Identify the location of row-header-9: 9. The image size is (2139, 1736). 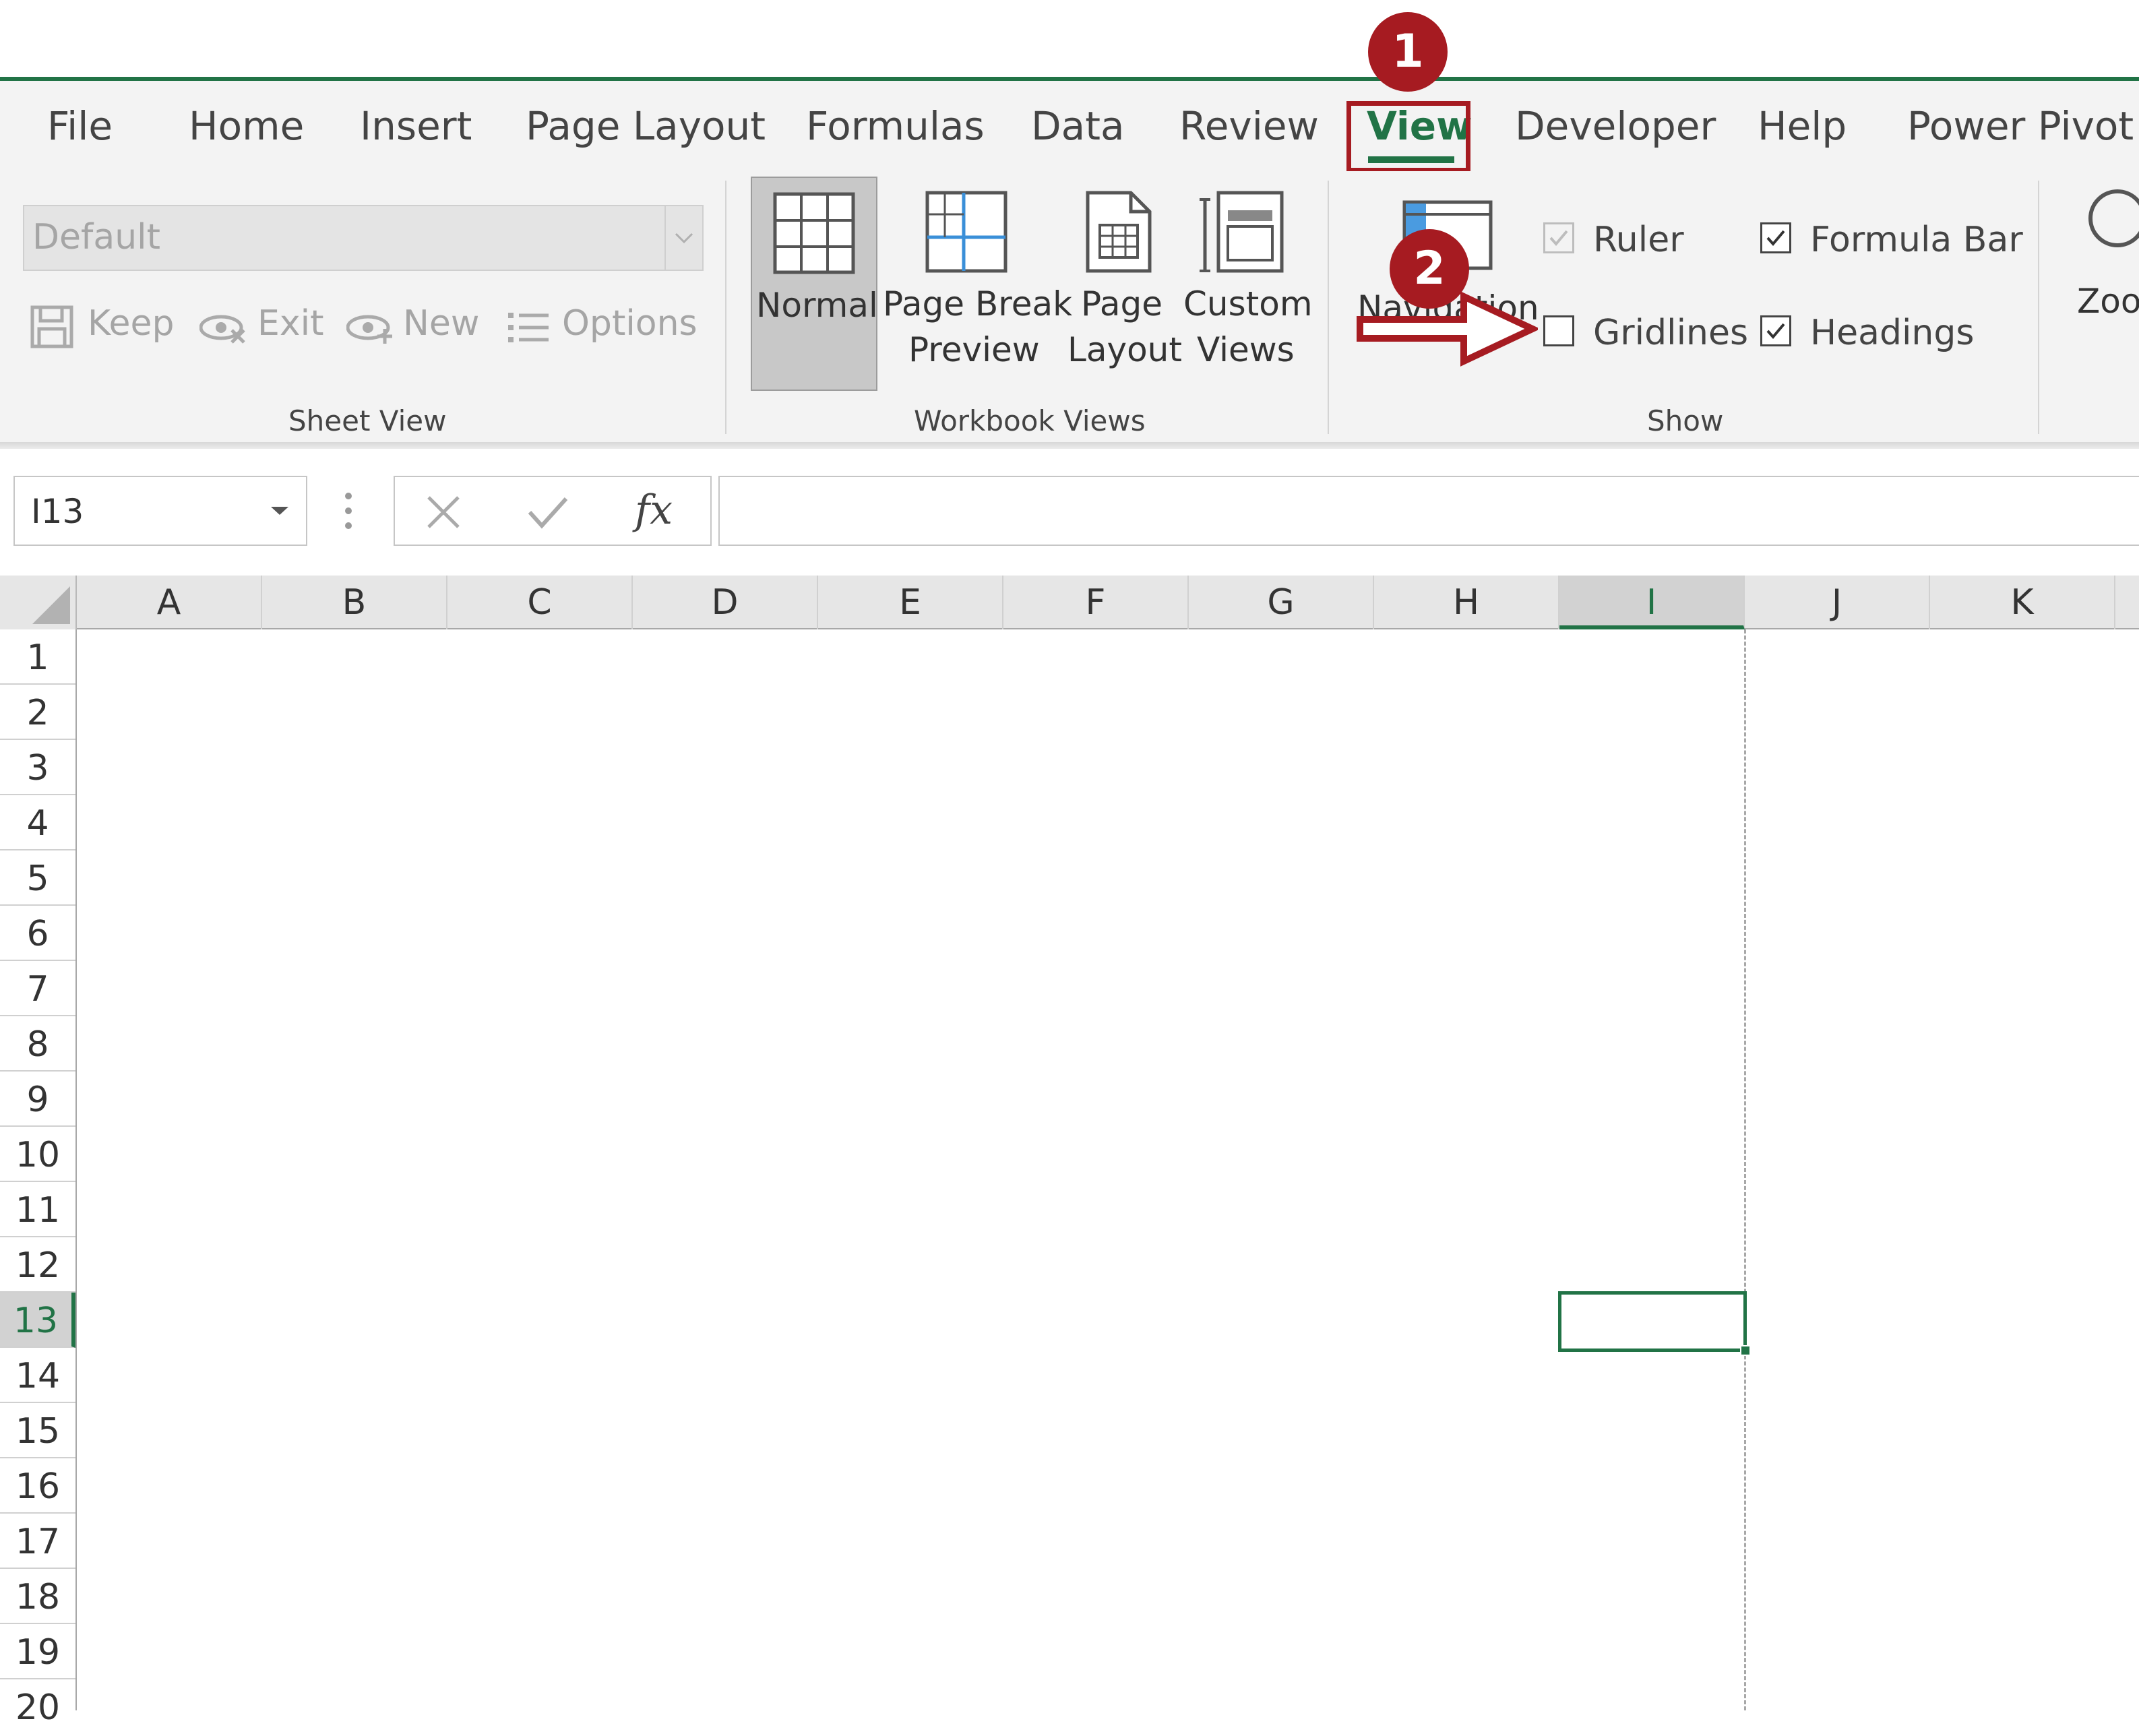
(37, 1099).